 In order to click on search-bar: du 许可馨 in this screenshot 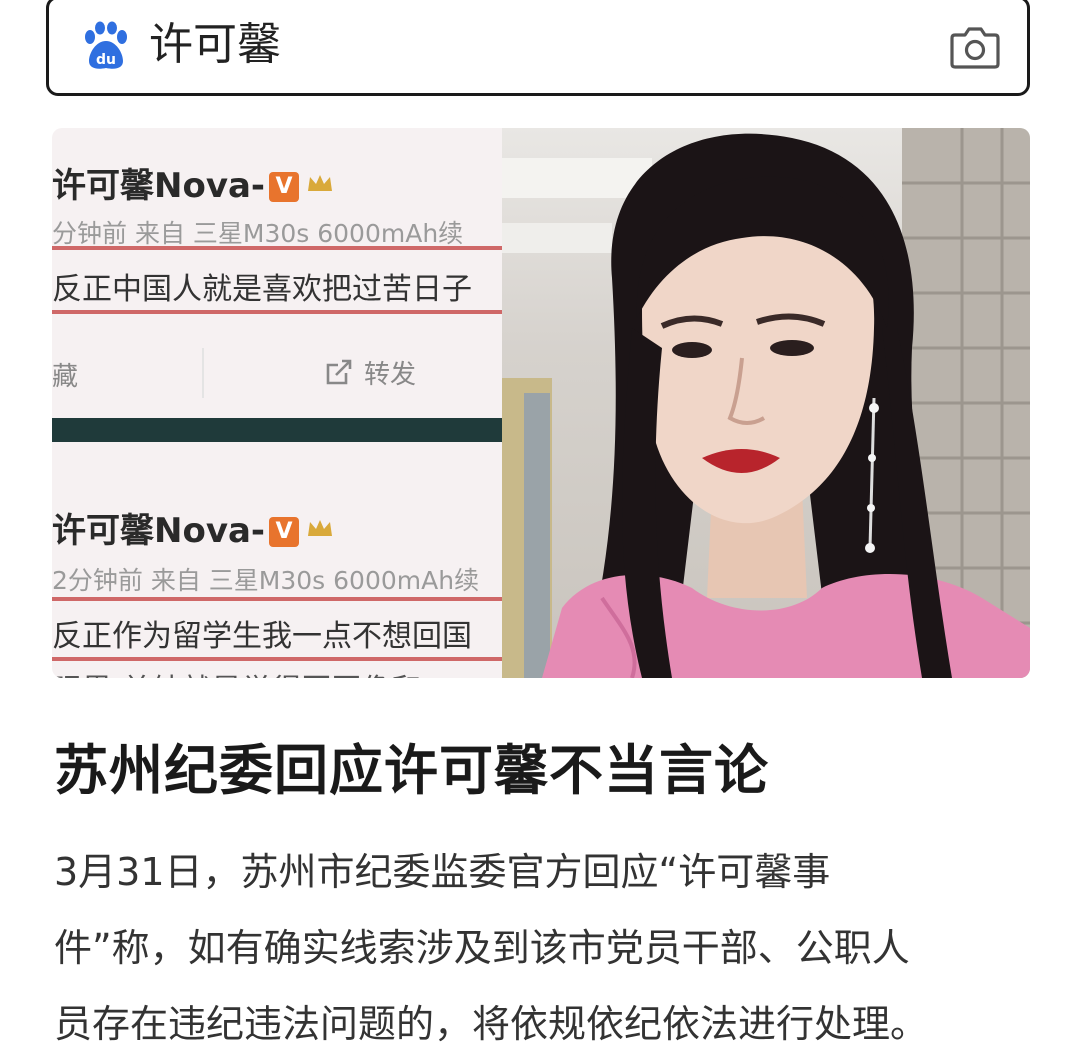, I will do `click(538, 48)`.